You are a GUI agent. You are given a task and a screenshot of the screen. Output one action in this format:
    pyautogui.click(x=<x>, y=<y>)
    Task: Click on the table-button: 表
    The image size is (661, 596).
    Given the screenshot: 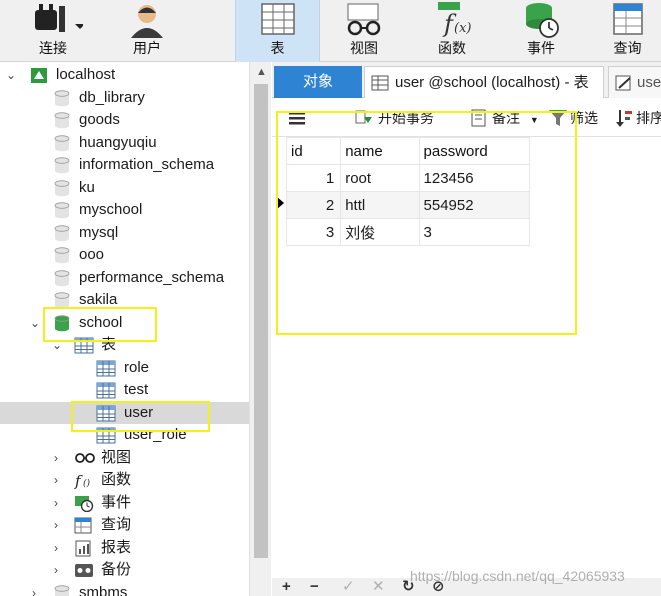 What is the action you would take?
    pyautogui.click(x=277, y=31)
    